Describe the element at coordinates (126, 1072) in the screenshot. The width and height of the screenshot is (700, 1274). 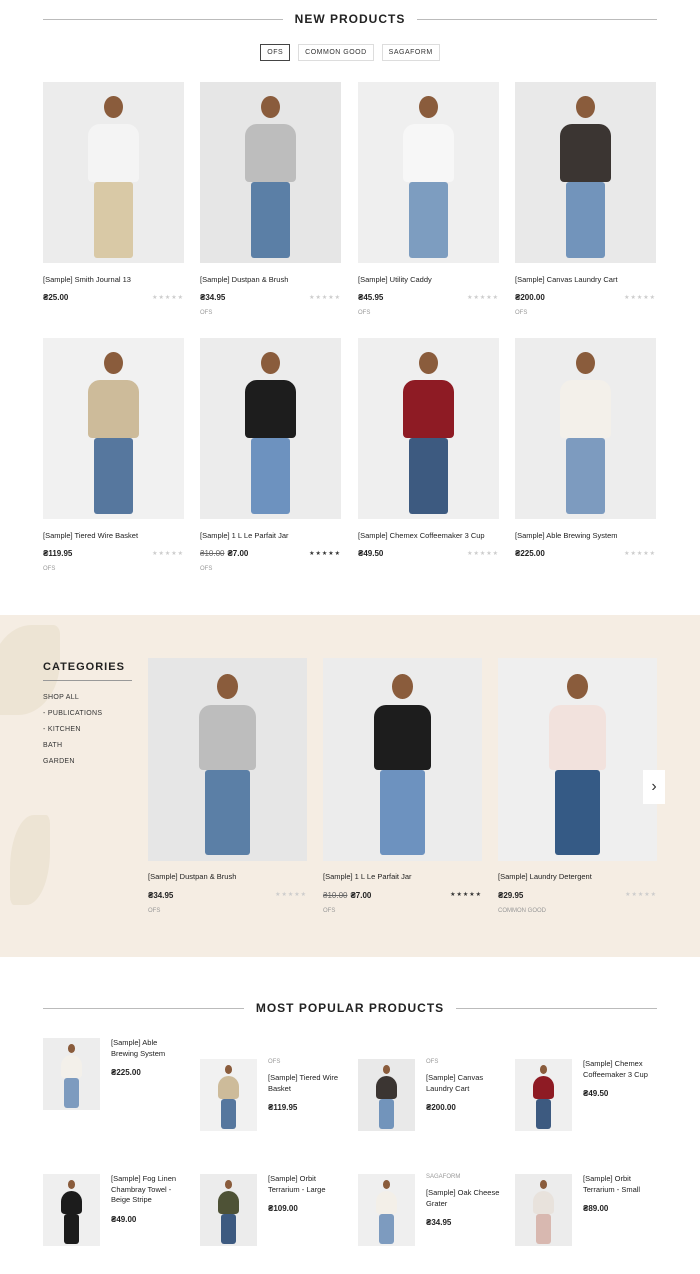
I see `product-price: ₴225.00` at that location.